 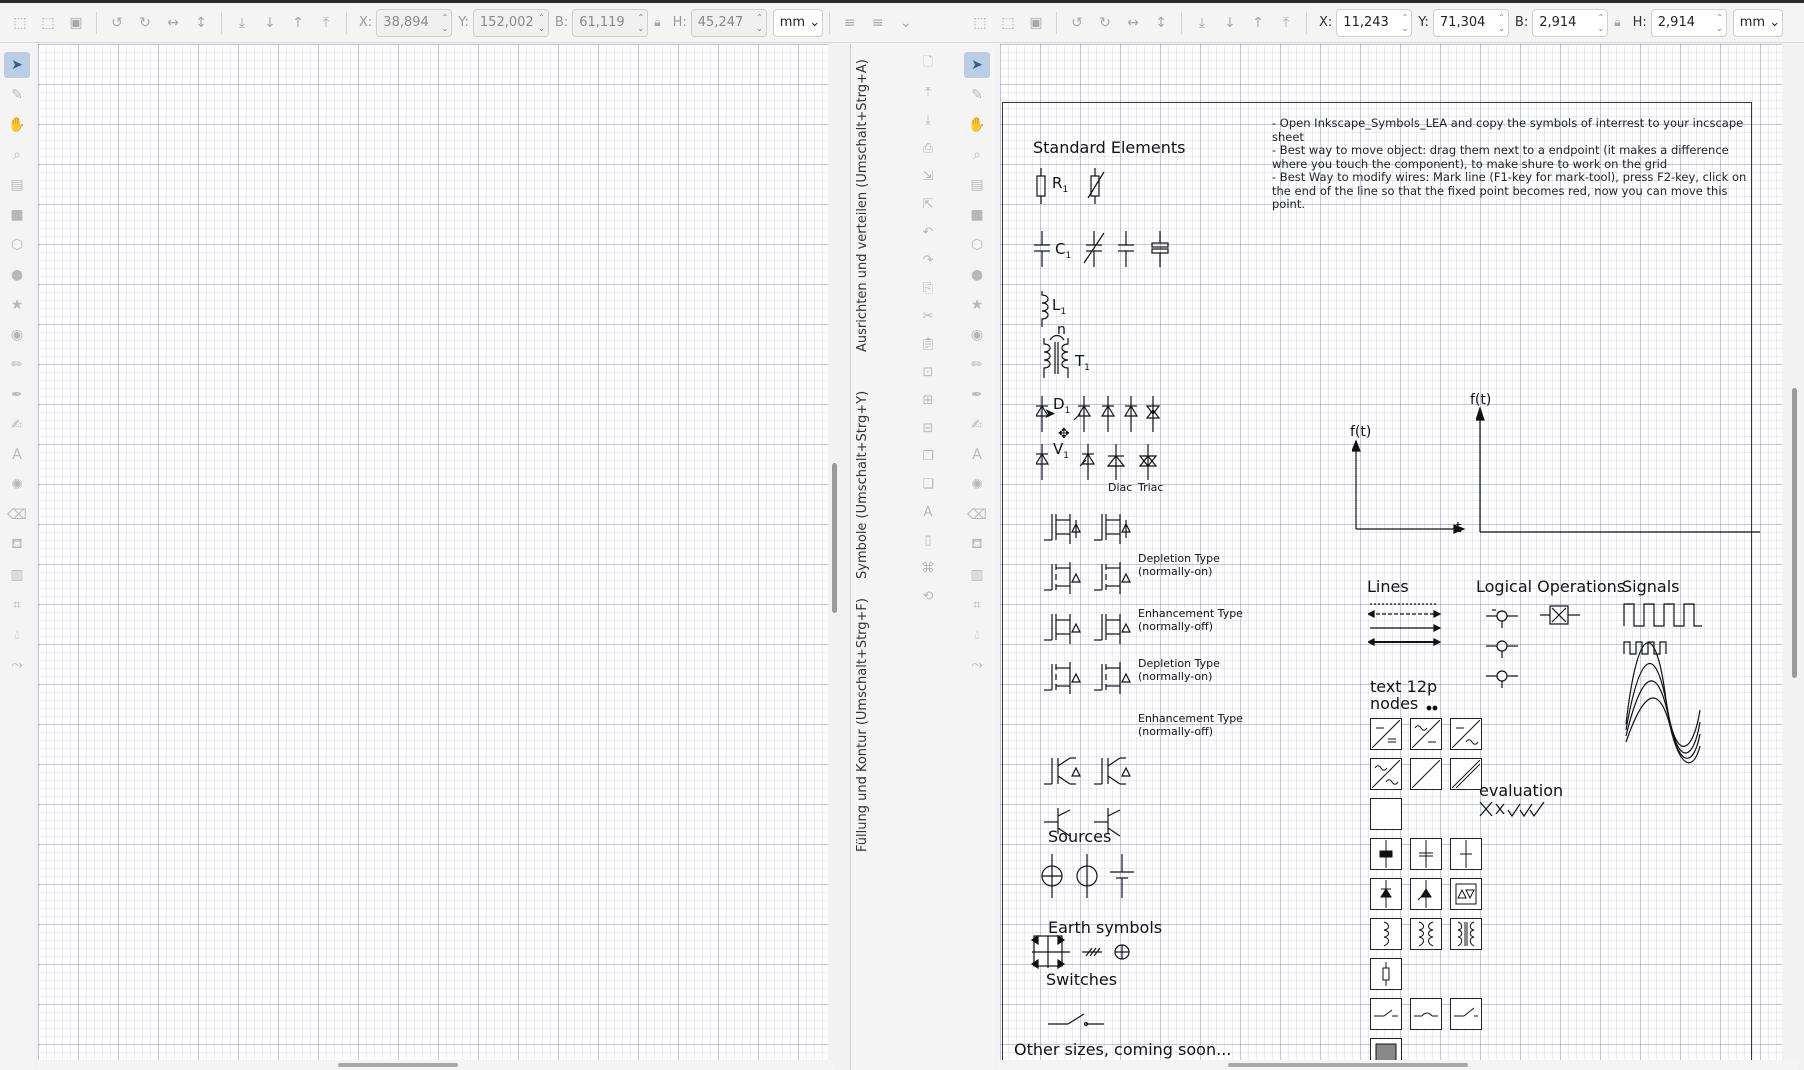 I want to click on undo-icon: ↶, so click(x=928, y=232).